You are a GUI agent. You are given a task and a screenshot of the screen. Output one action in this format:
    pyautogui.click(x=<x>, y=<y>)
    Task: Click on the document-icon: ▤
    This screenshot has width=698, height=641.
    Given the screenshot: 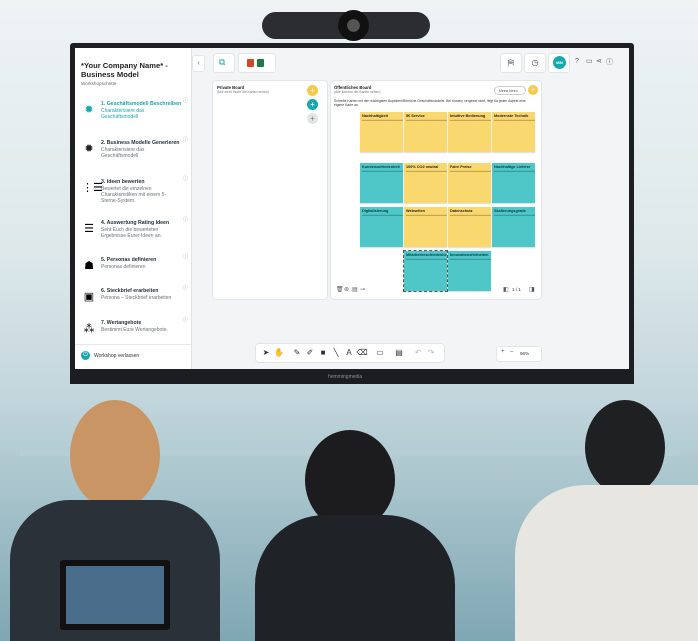 What is the action you would take?
    pyautogui.click(x=355, y=289)
    